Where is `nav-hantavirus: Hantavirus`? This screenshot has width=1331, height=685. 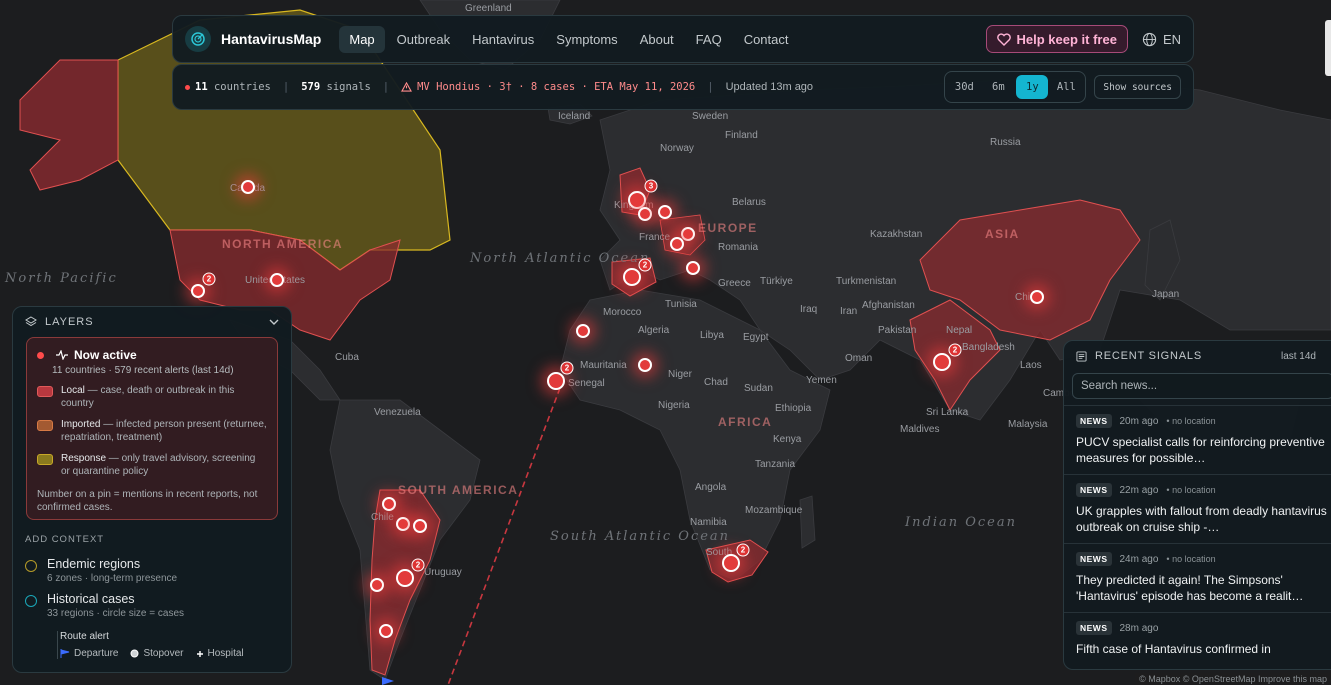 nav-hantavirus: Hantavirus is located at coordinates (503, 39).